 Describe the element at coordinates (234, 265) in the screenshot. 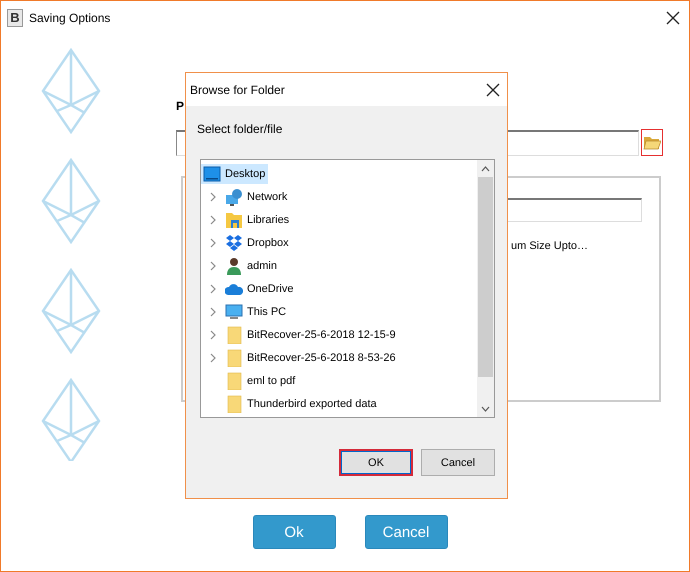

I see `user-icon` at that location.